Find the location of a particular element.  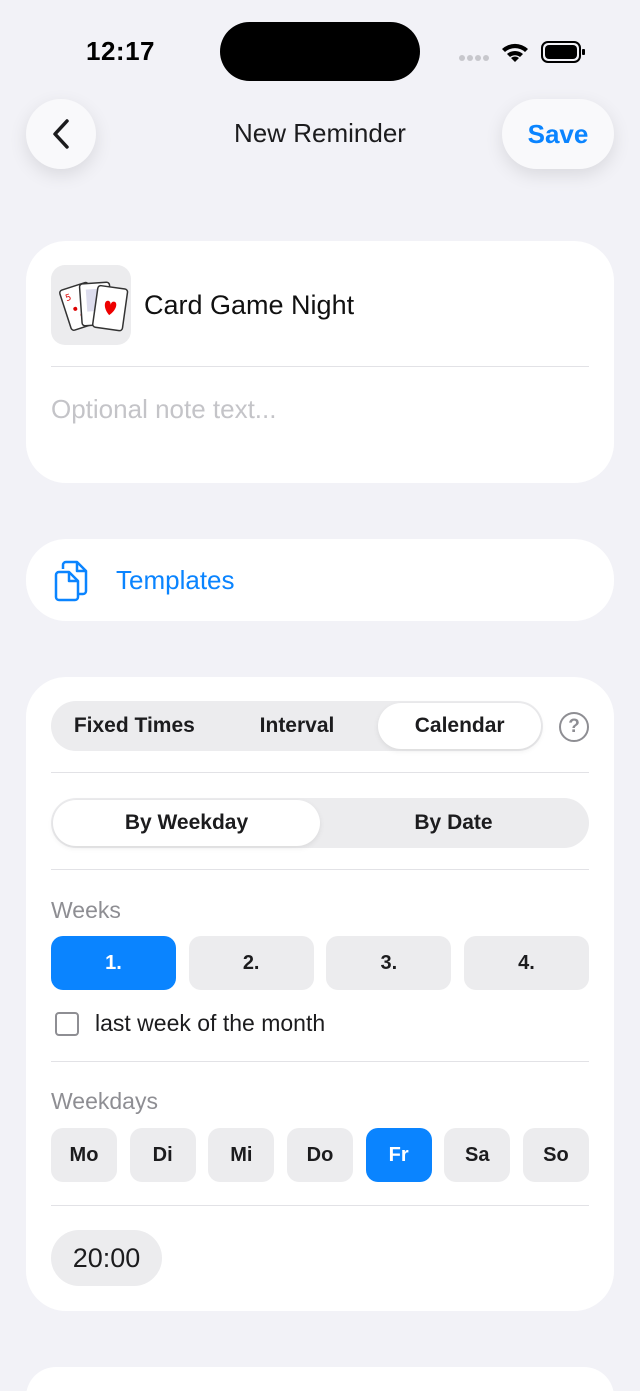

segment-interval: Interval is located at coordinates (297, 726).